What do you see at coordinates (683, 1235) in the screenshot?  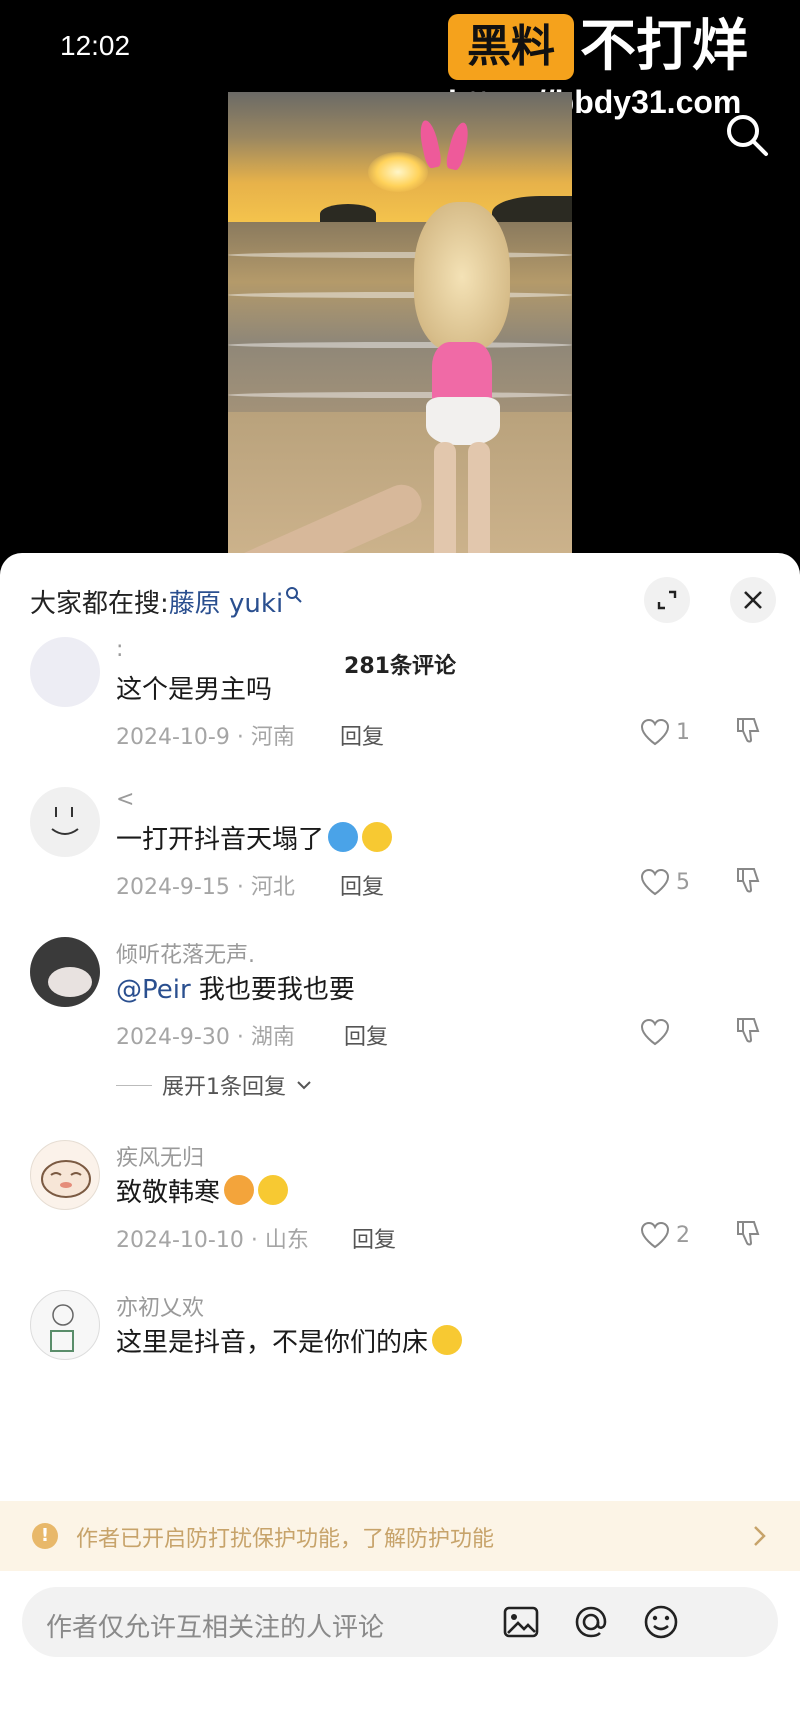 I see `like-count: 2` at bounding box center [683, 1235].